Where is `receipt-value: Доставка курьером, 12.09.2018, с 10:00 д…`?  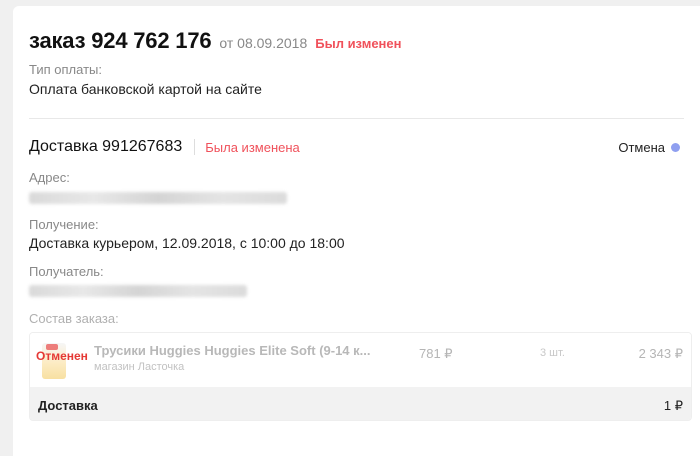
receipt-value: Доставка курьером, 12.09.2018, с 10:00 д… is located at coordinates (187, 243).